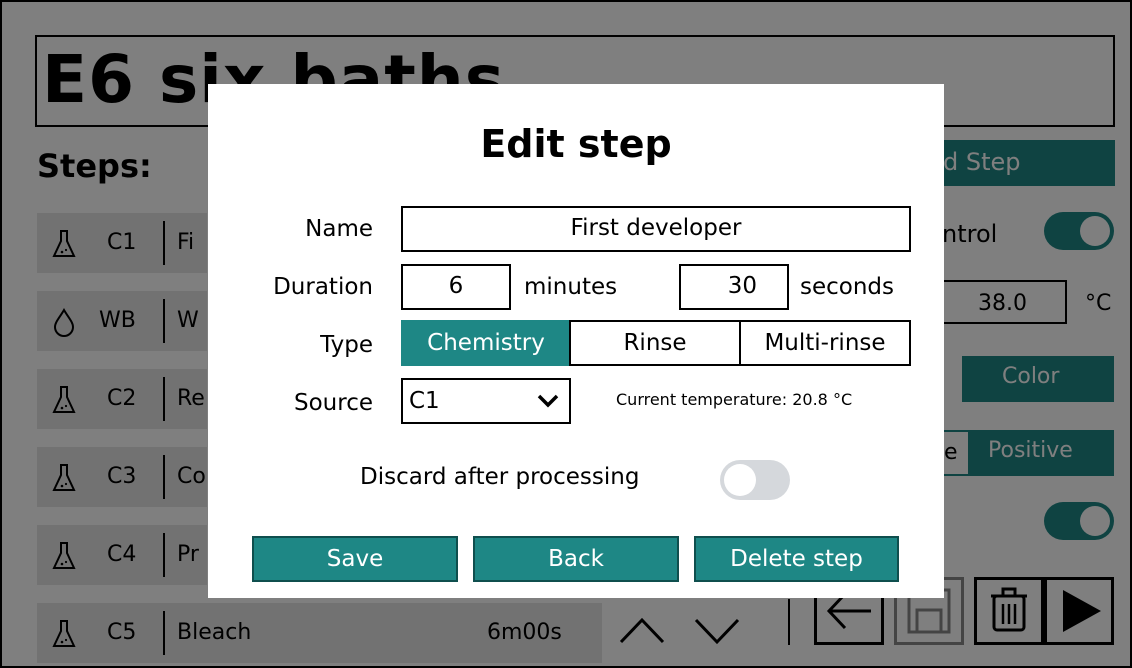  I want to click on save-button: Save, so click(355, 559).